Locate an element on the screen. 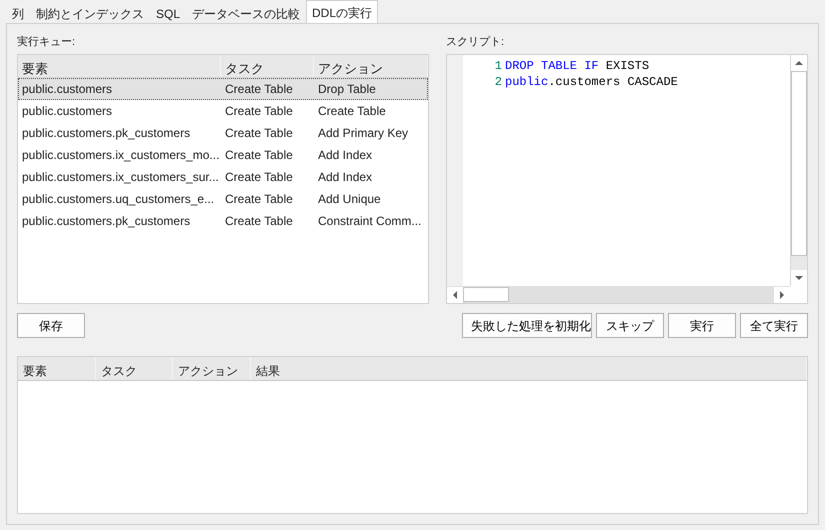  table-cell-text: Drop Table is located at coordinates (347, 89).